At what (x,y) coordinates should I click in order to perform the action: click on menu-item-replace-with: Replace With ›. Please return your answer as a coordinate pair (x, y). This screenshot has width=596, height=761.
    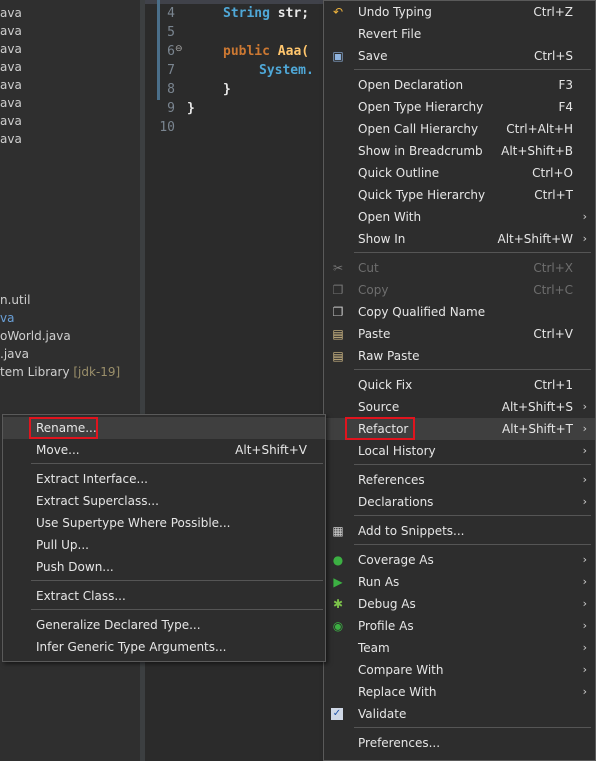
    Looking at the image, I should click on (459, 692).